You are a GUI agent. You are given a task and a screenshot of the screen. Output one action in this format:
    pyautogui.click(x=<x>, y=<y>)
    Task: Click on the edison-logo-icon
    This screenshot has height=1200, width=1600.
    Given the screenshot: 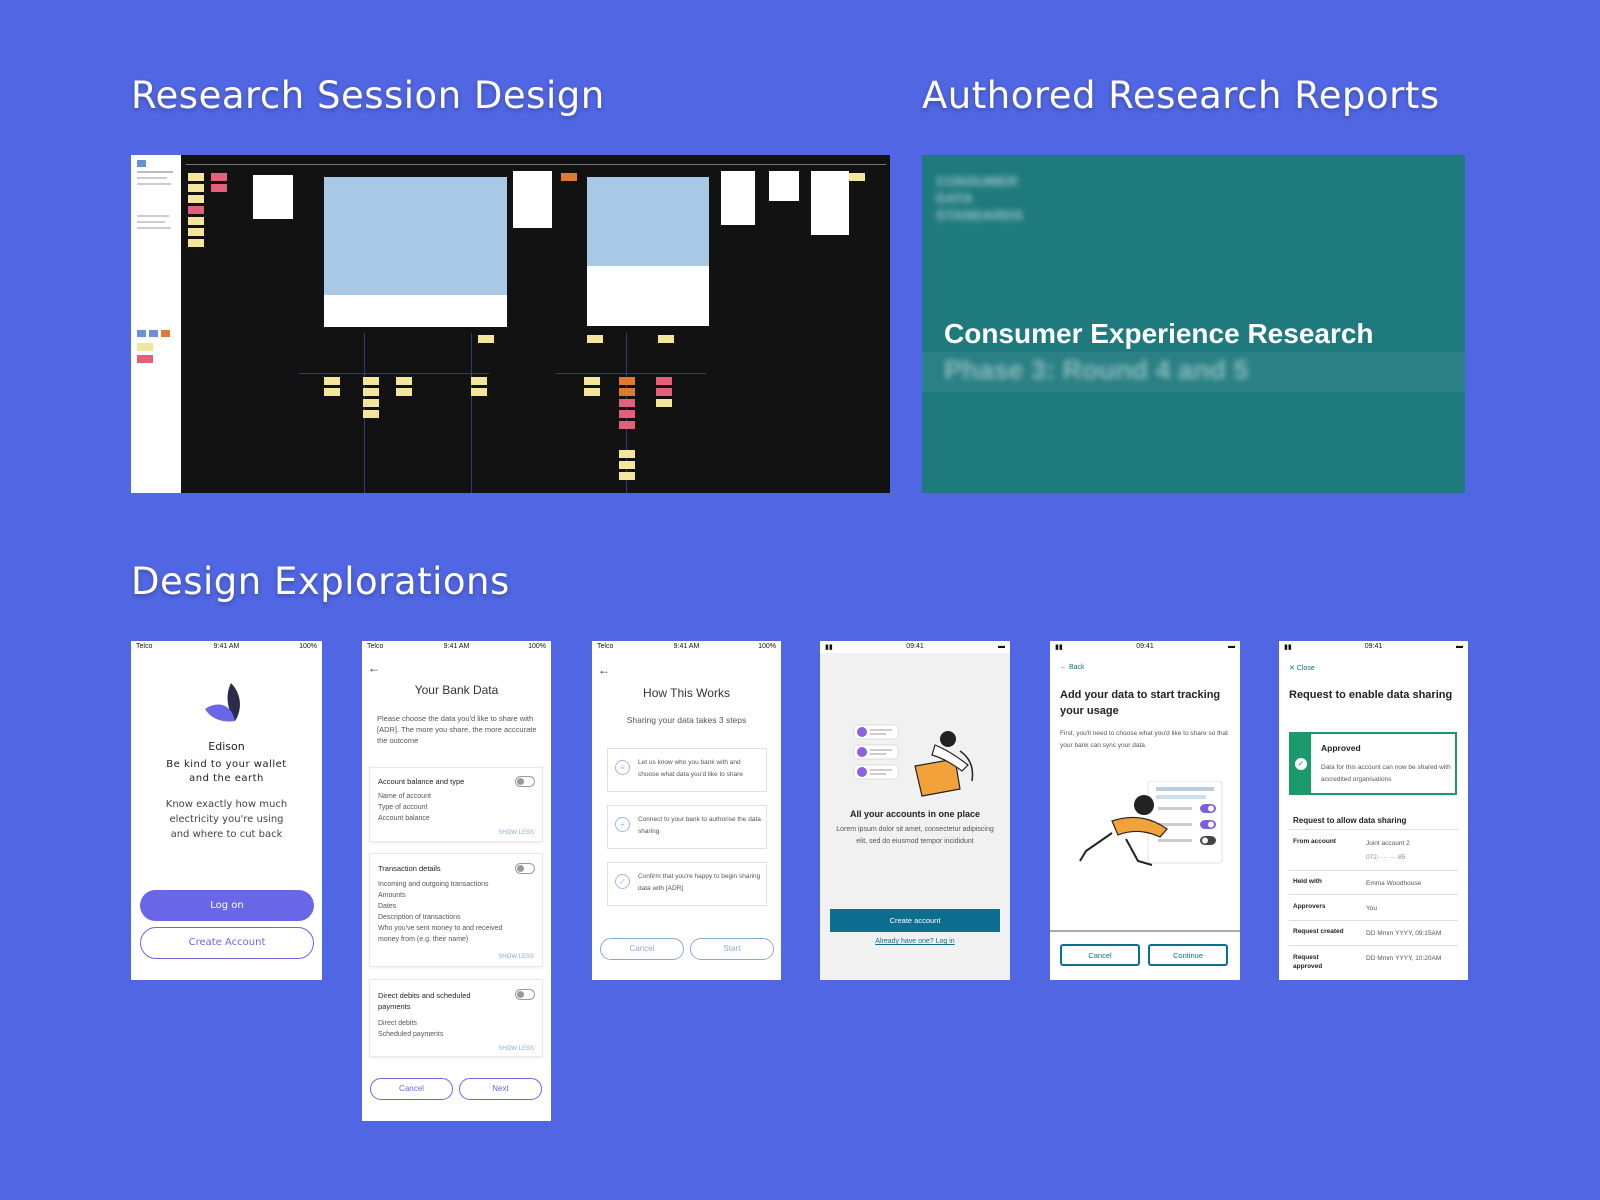 What is the action you would take?
    pyautogui.click(x=222, y=702)
    